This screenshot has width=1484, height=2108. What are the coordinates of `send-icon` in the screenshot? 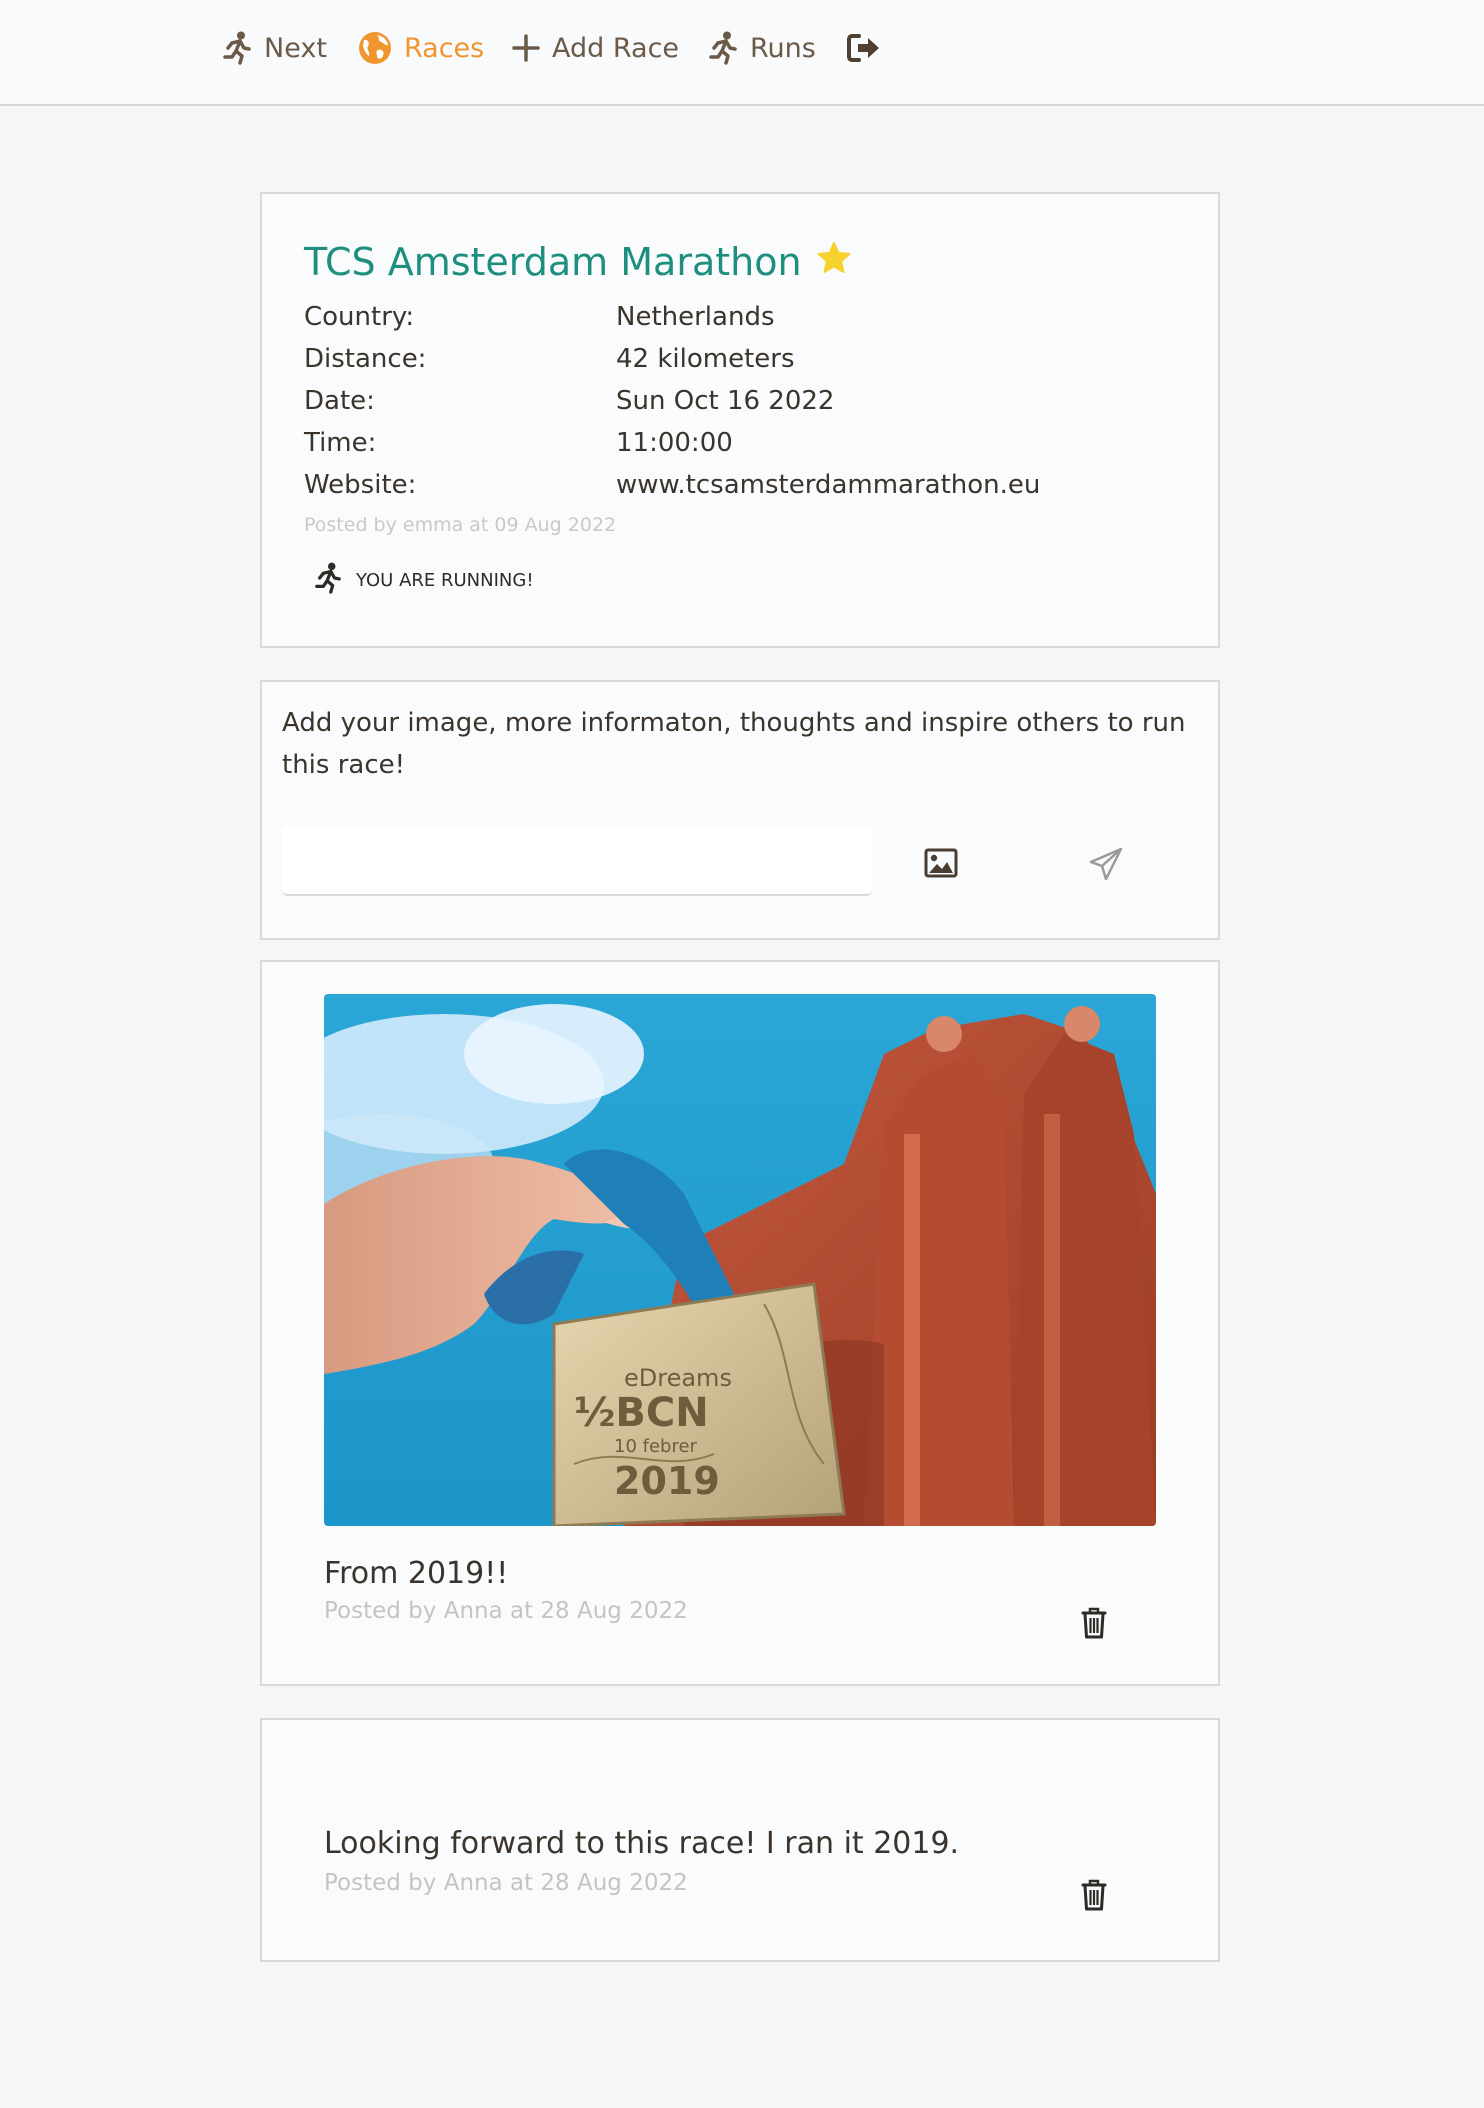 It's located at (1106, 866).